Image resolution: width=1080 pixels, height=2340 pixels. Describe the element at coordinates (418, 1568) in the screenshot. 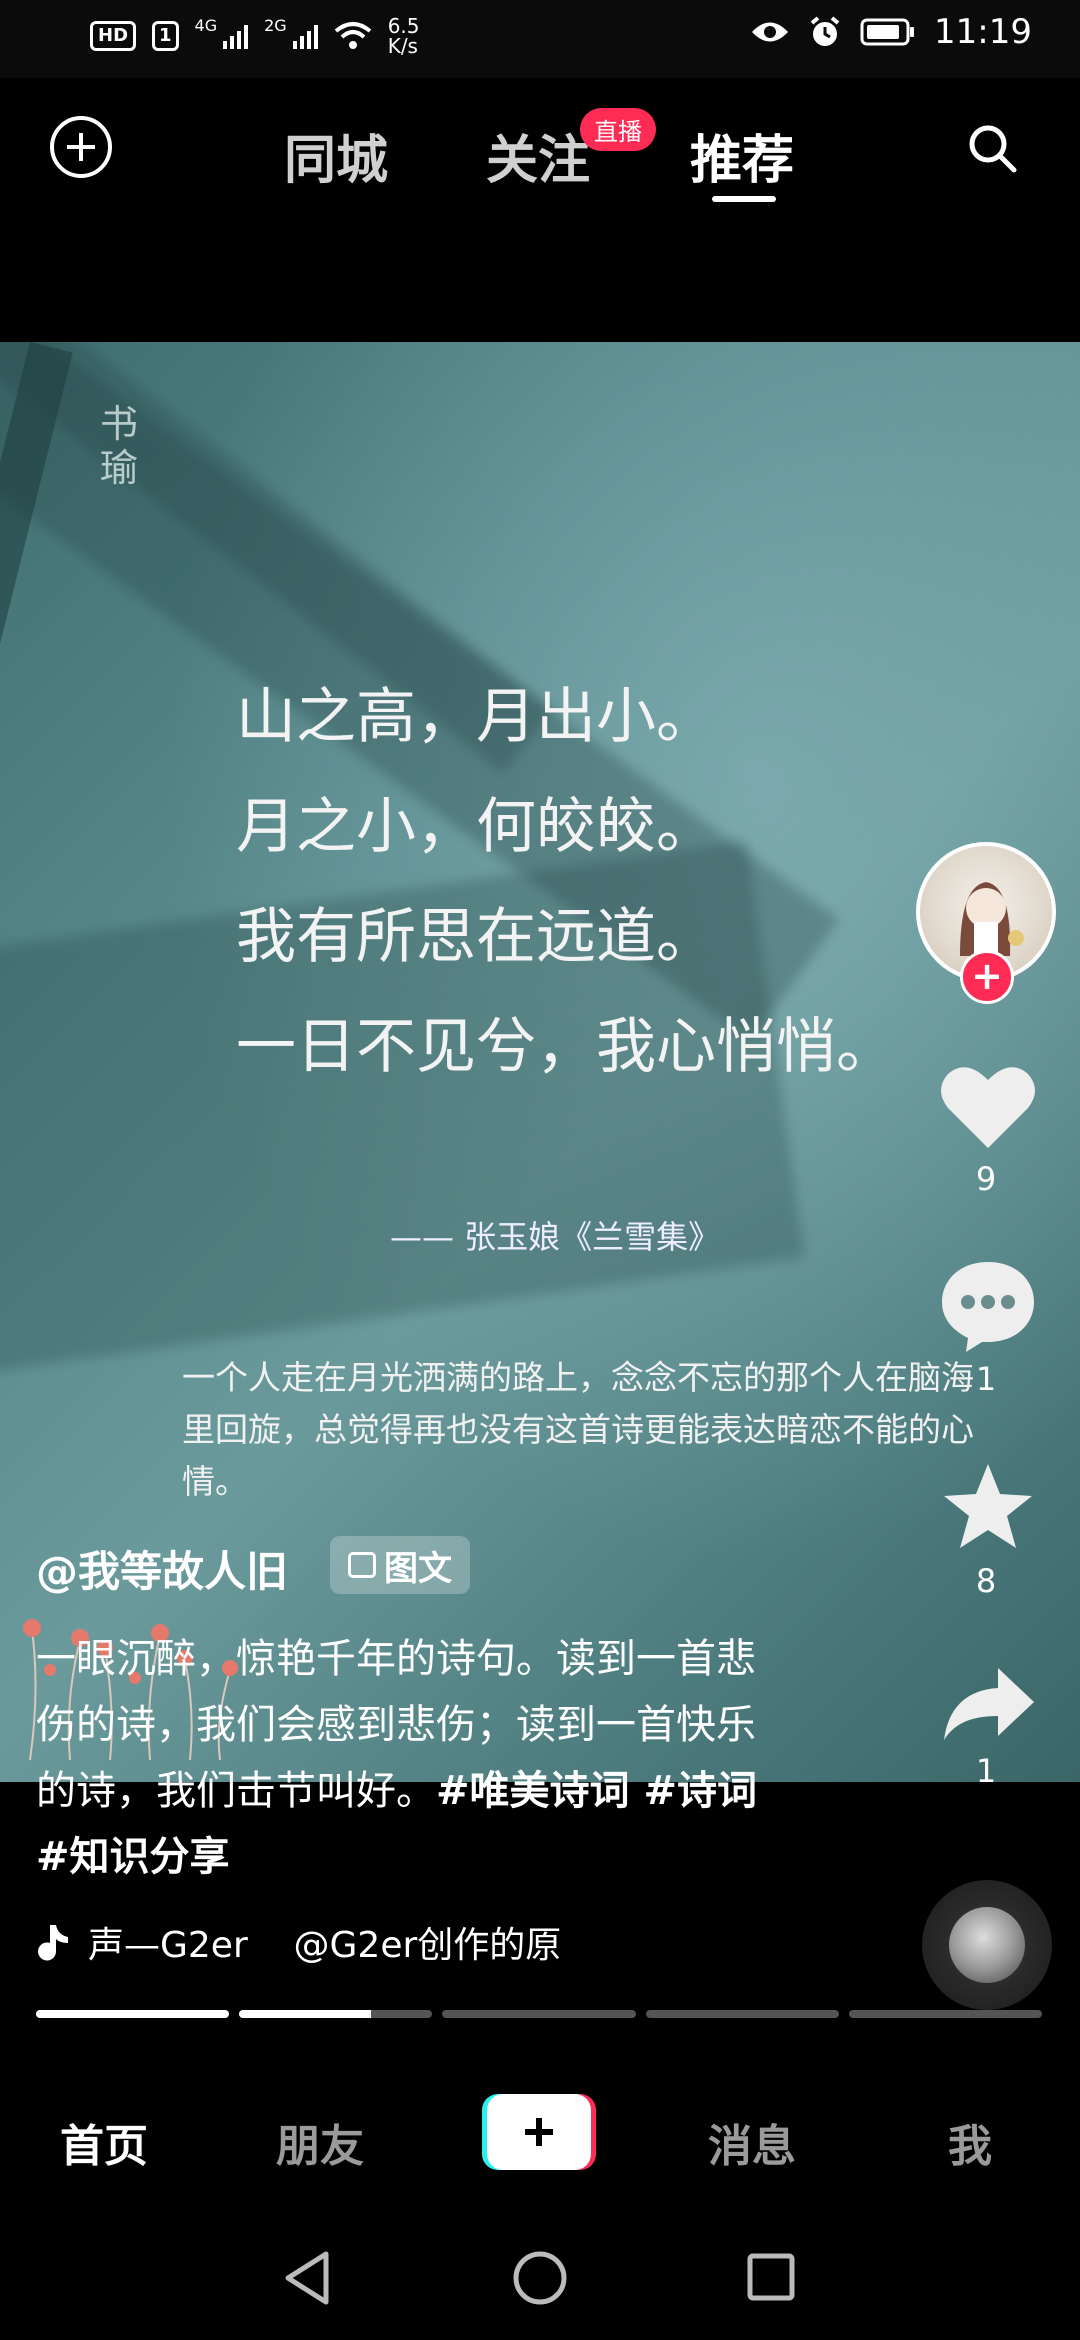

I see `image-post-label: 图文` at that location.